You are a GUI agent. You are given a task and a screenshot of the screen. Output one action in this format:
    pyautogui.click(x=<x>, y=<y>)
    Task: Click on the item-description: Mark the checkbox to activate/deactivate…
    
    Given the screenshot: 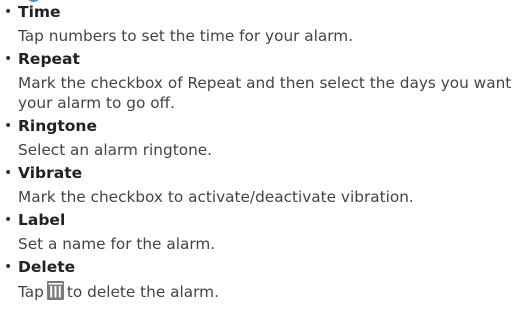 What is the action you would take?
    pyautogui.click(x=216, y=197)
    